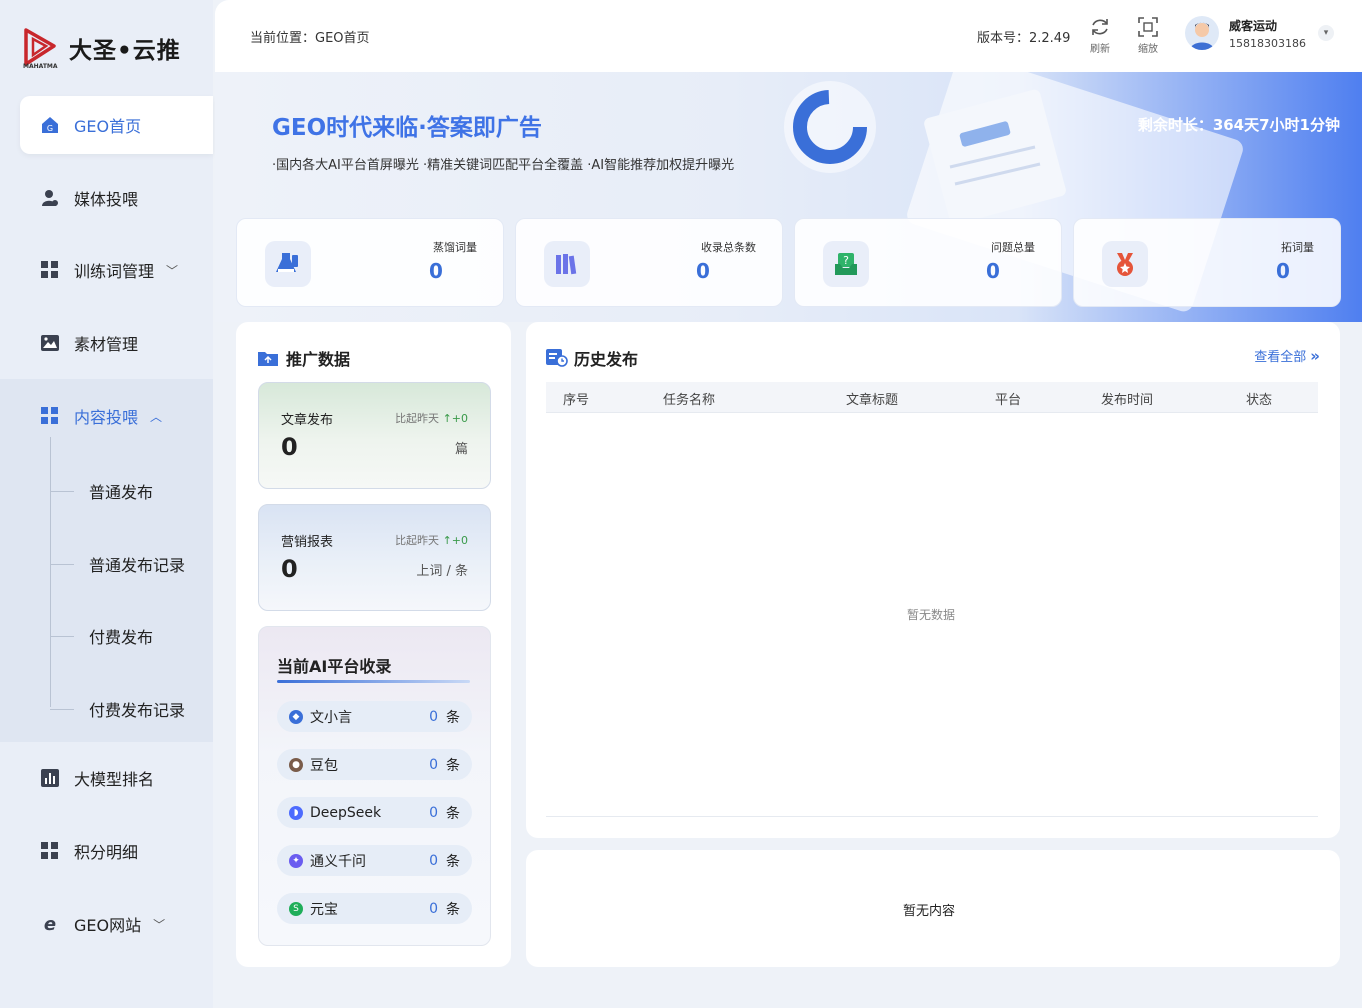 Image resolution: width=1362 pixels, height=1008 pixels. I want to click on article-unit: 篇, so click(461, 449).